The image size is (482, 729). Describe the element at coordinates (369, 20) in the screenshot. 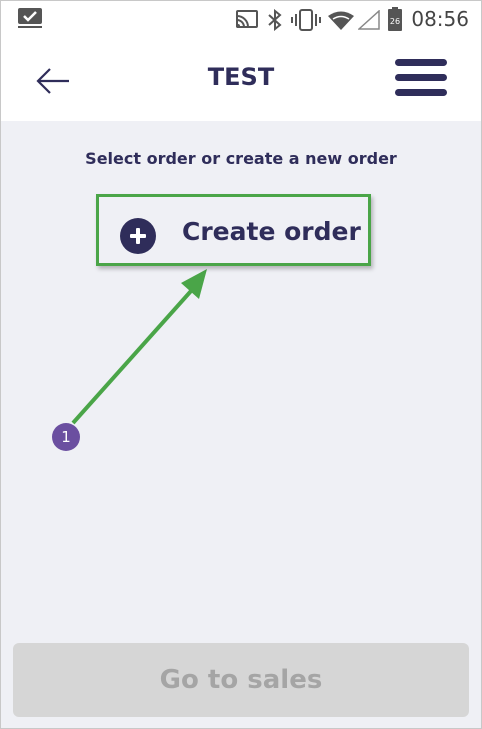

I see `signal-icon` at that location.